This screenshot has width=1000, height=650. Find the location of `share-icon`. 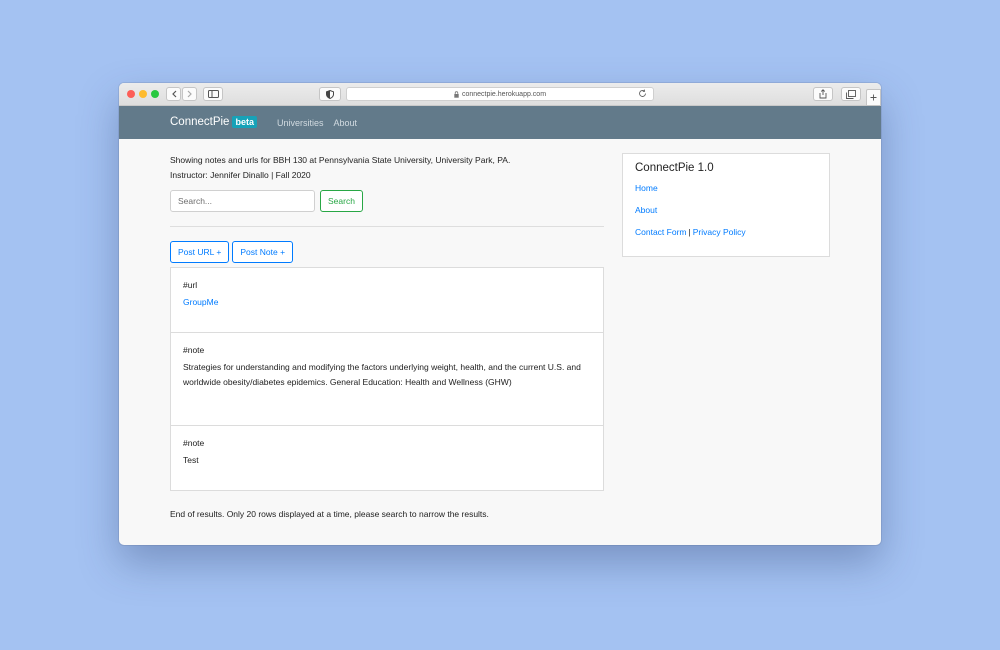

share-icon is located at coordinates (823, 94).